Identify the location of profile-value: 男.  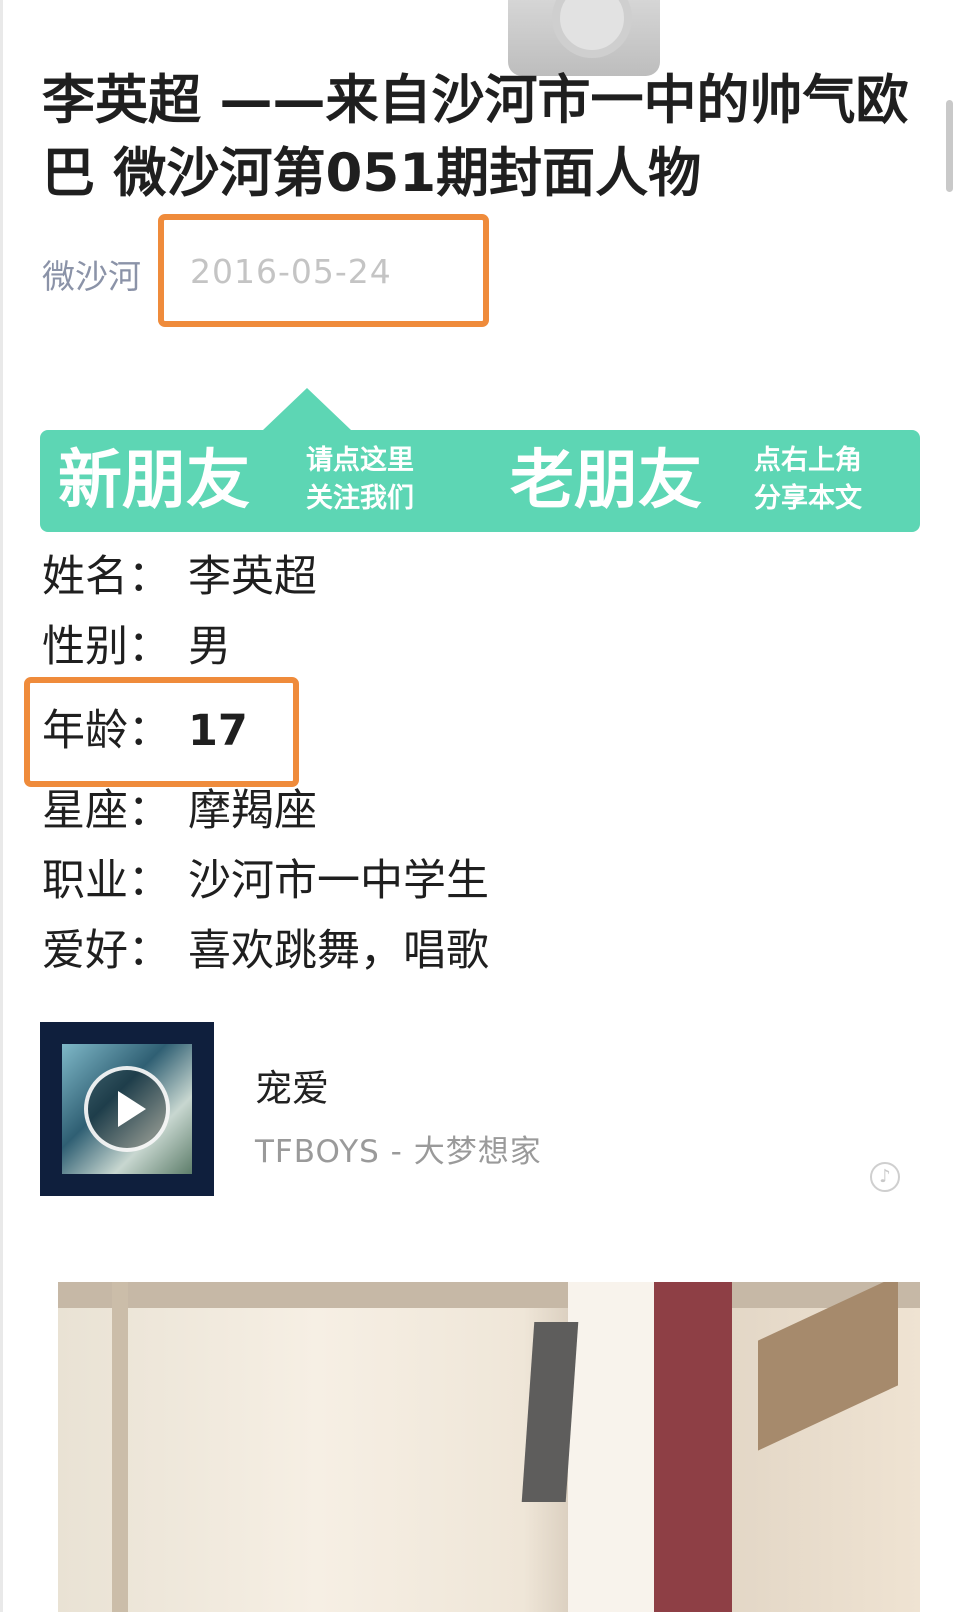
(209, 647).